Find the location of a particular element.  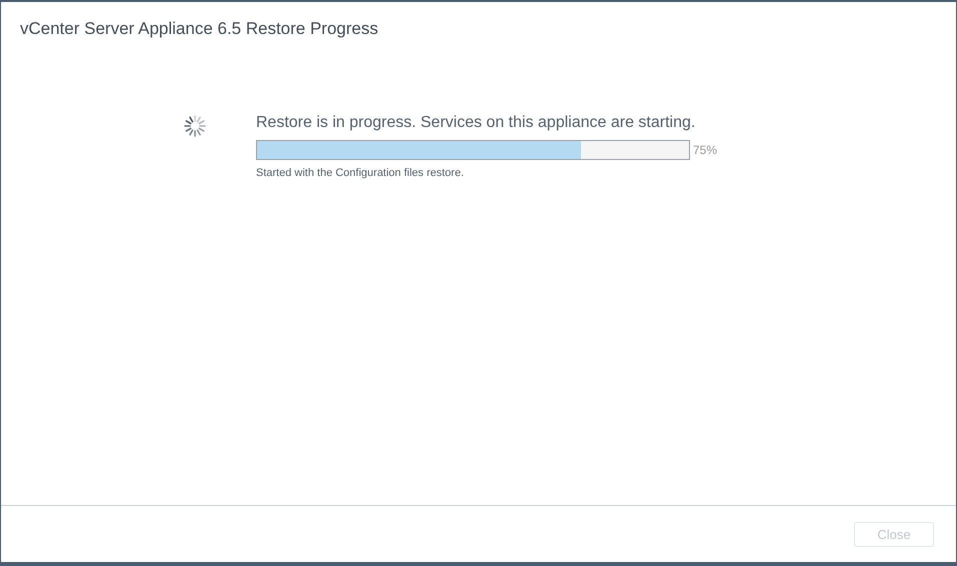

progress-detail: Started with the Configuration files restore. is located at coordinates (360, 173).